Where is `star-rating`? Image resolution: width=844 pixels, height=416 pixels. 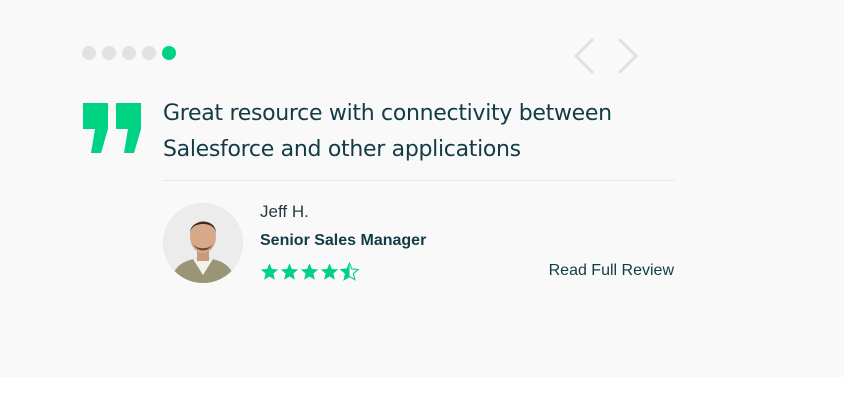 star-rating is located at coordinates (309, 271).